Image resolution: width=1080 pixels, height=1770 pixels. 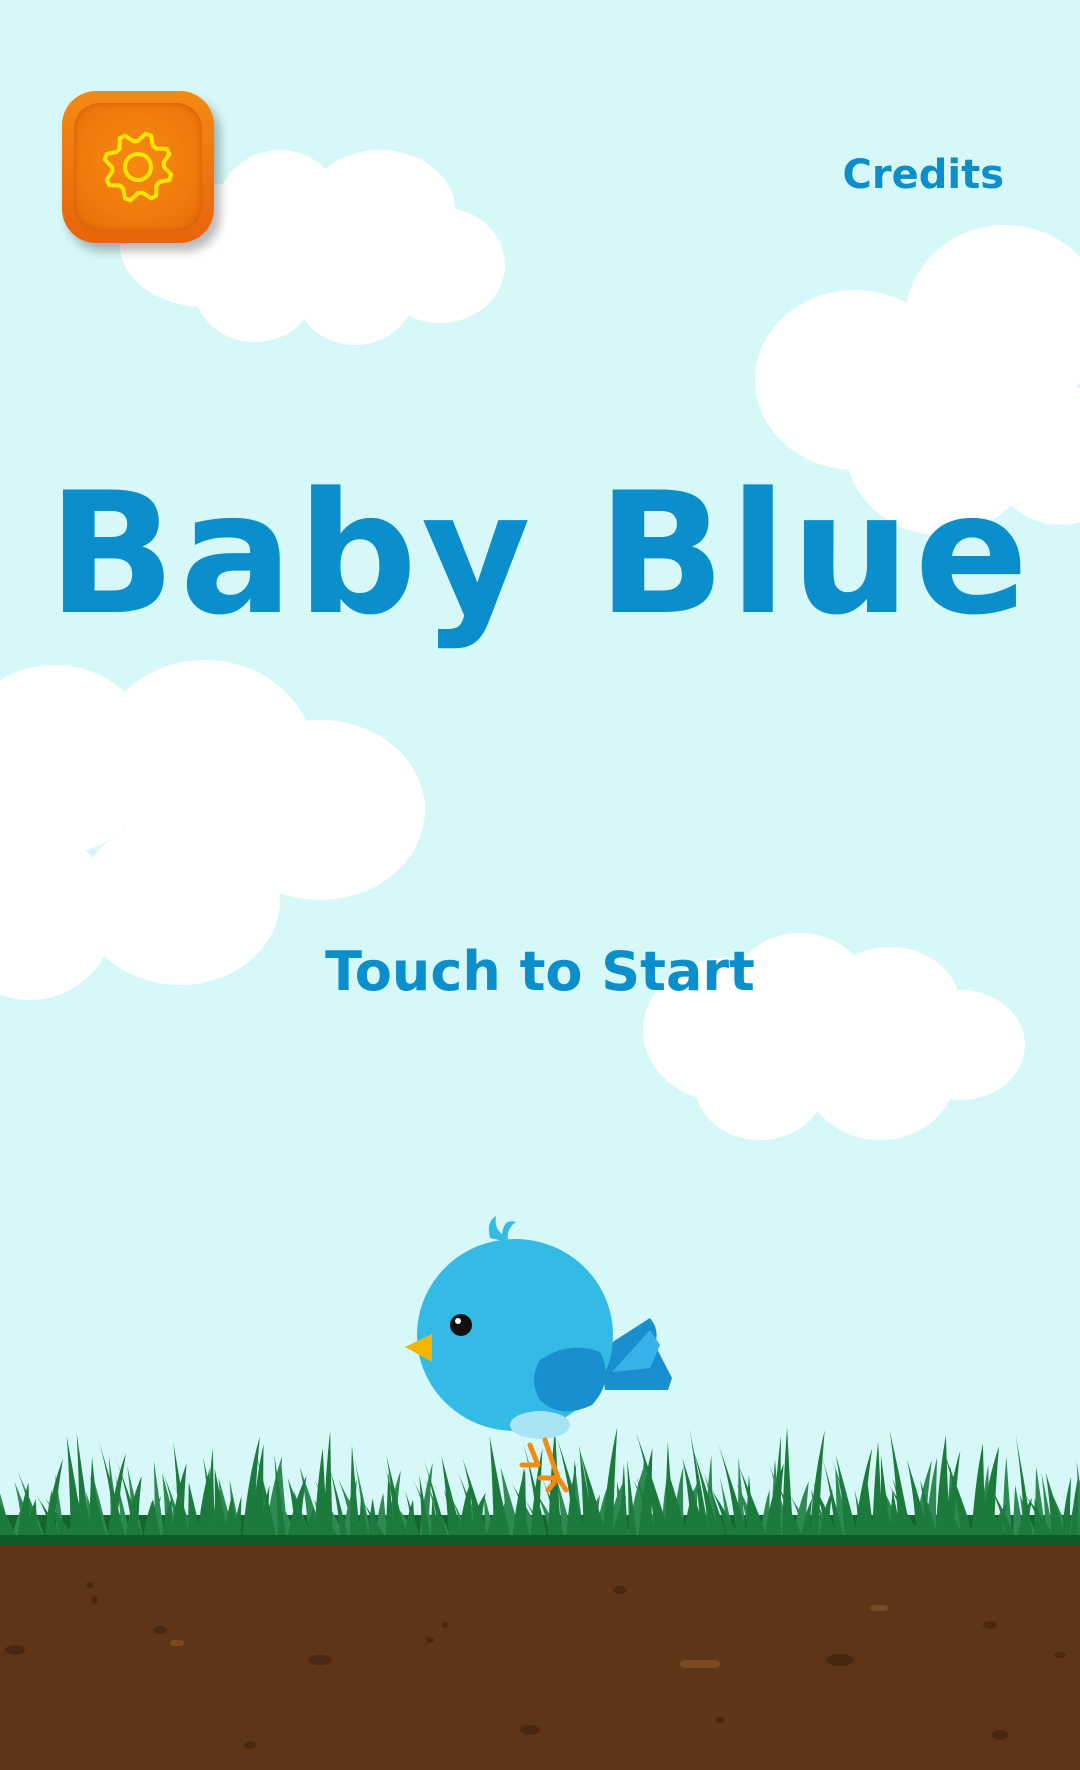 I want to click on touch-to-start-prompt: Touch to Start, so click(x=540, y=971).